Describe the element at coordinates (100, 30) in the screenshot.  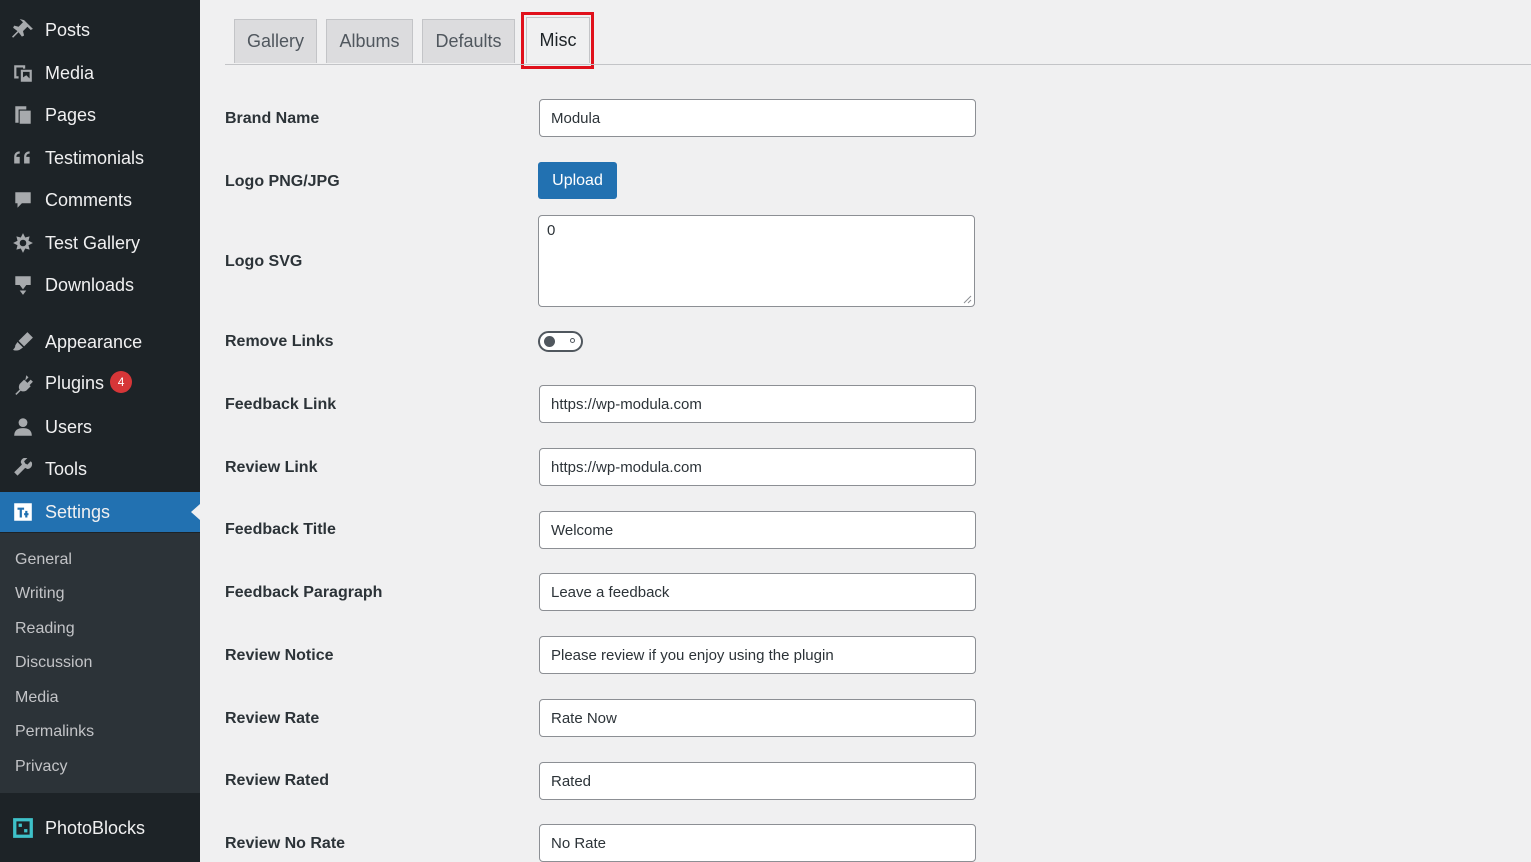
I see `sidebar-item-posts: Posts` at that location.